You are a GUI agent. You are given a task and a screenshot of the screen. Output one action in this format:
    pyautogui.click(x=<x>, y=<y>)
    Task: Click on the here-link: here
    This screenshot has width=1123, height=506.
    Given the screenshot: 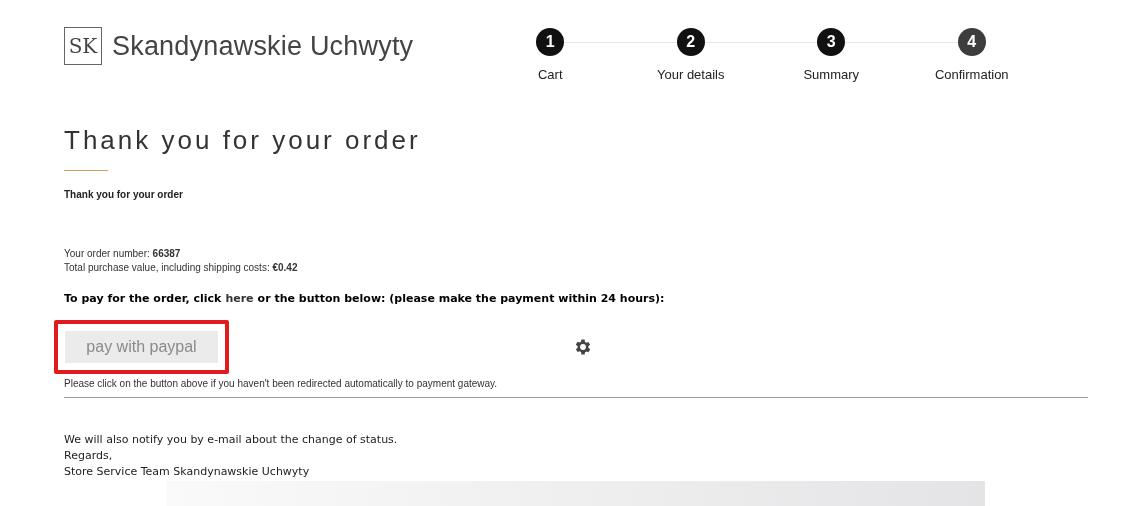 What is the action you would take?
    pyautogui.click(x=239, y=298)
    